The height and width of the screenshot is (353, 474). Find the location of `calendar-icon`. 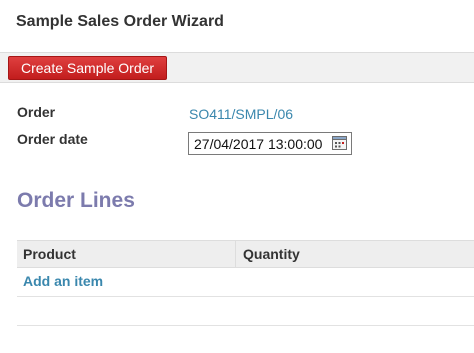

calendar-icon is located at coordinates (339, 143).